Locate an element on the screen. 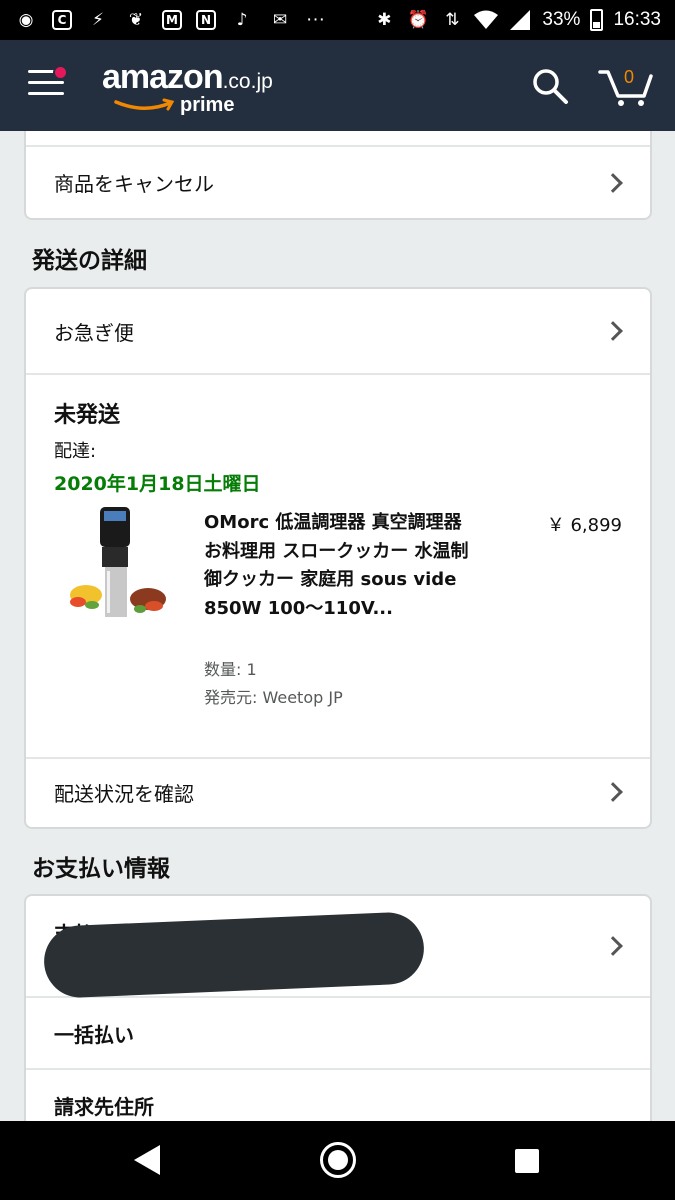  cancel-item-row: 商品をキャンセル is located at coordinates (338, 181).